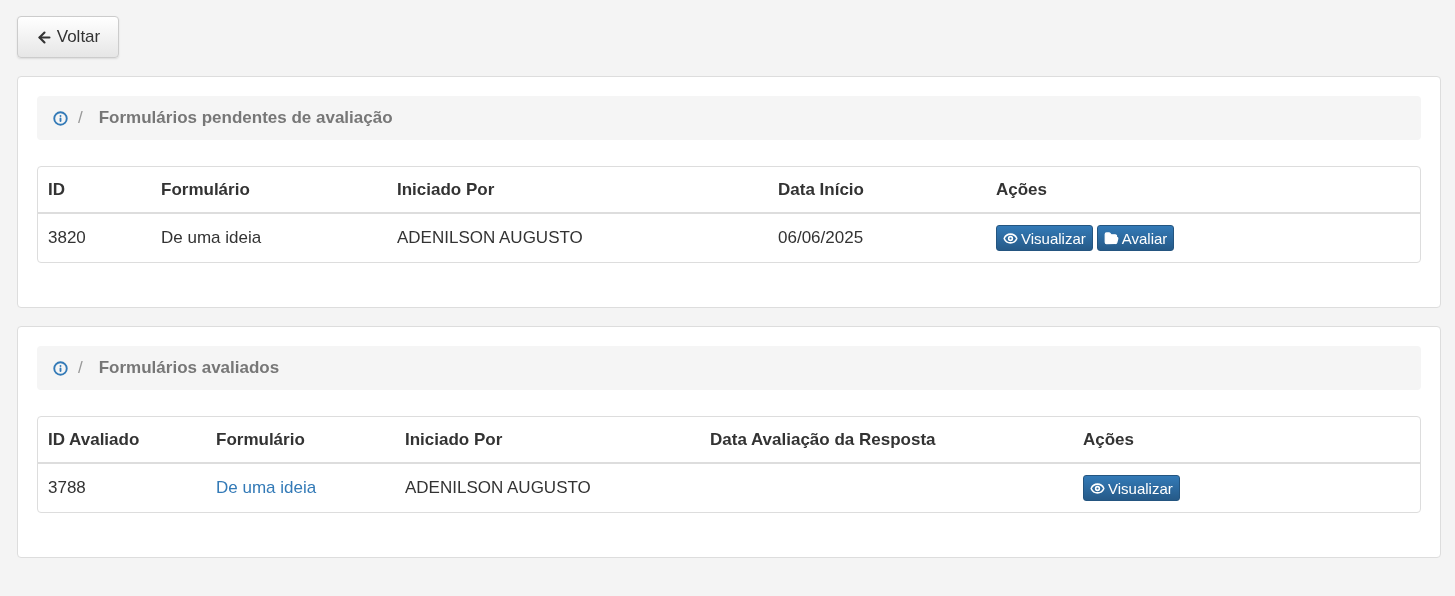 This screenshot has width=1455, height=596. I want to click on panel-title: Formulários pendentes de avaliação, so click(245, 118).